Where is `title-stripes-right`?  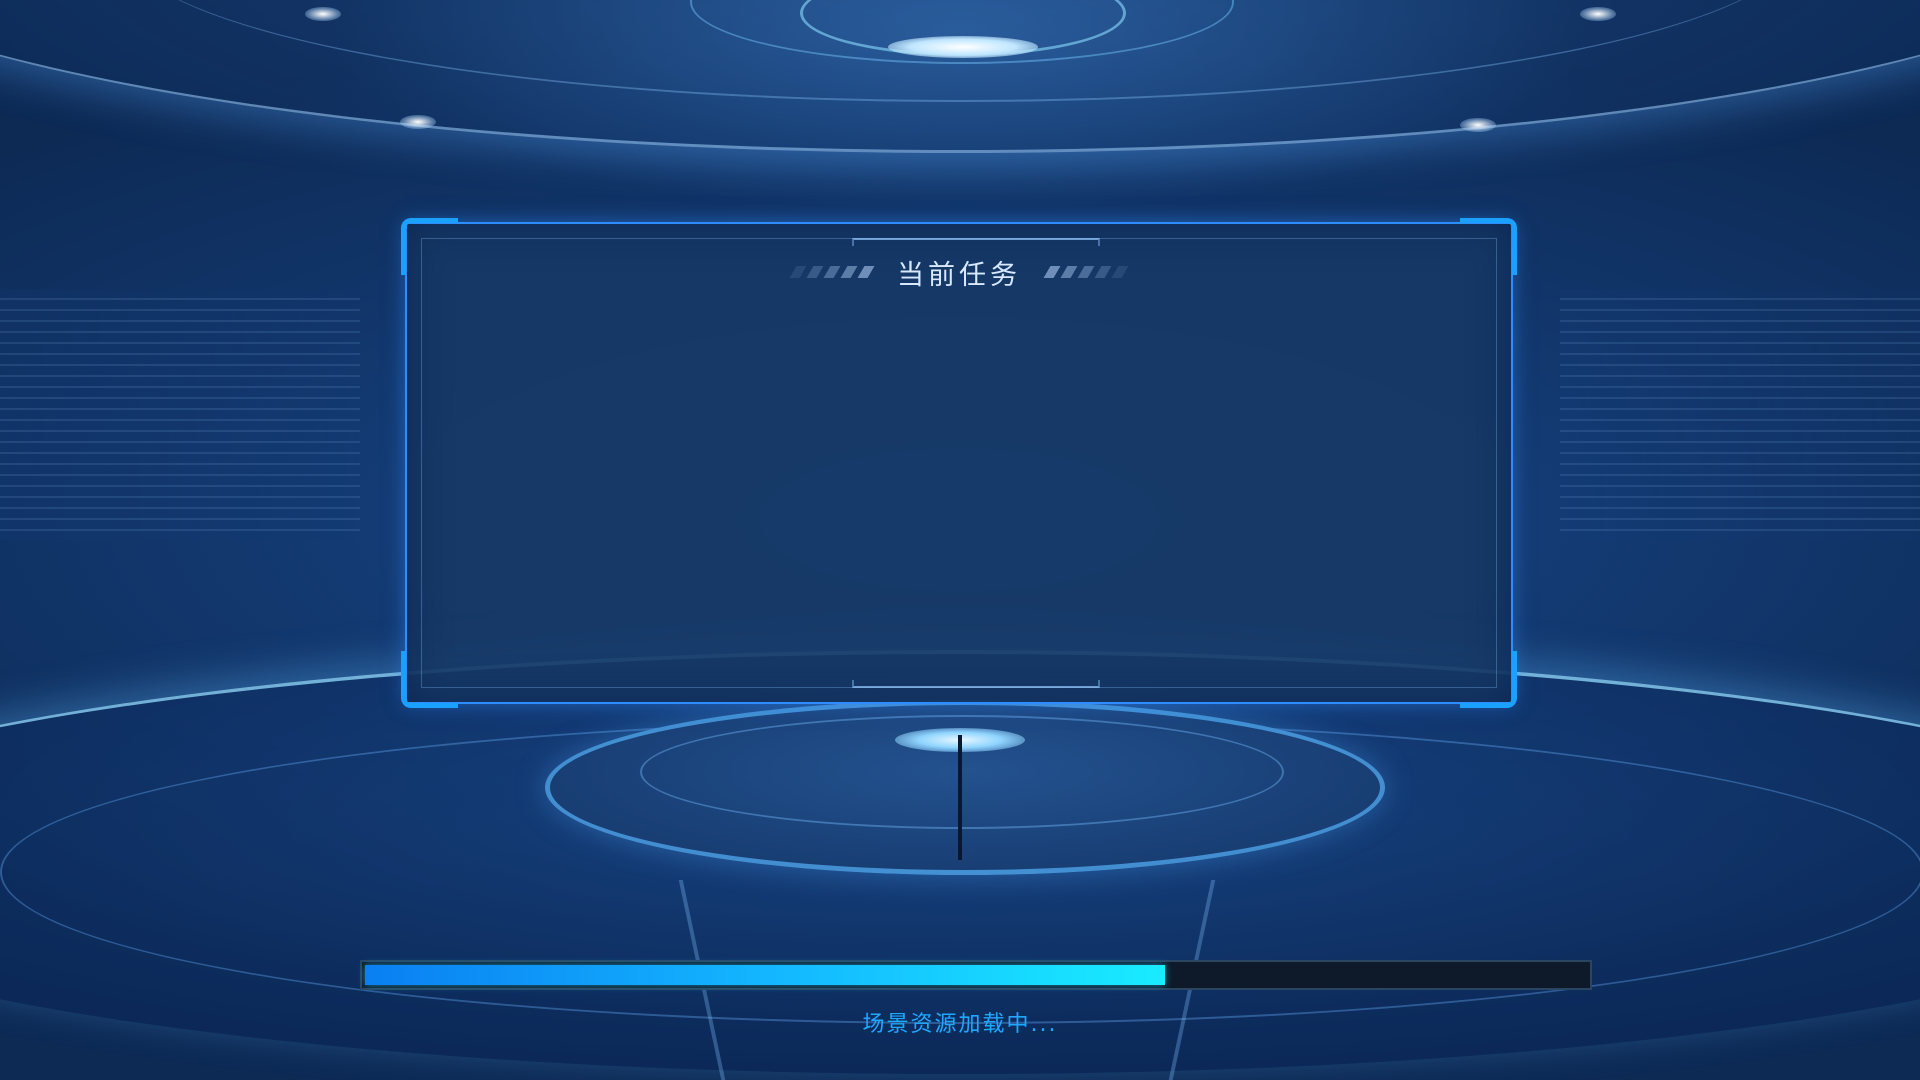 title-stripes-right is located at coordinates (1086, 272).